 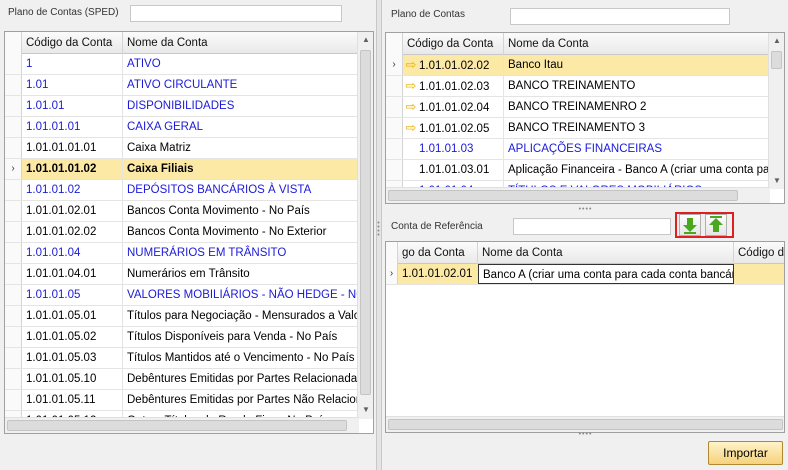 What do you see at coordinates (394, 44) in the screenshot?
I see `header-indicator` at bounding box center [394, 44].